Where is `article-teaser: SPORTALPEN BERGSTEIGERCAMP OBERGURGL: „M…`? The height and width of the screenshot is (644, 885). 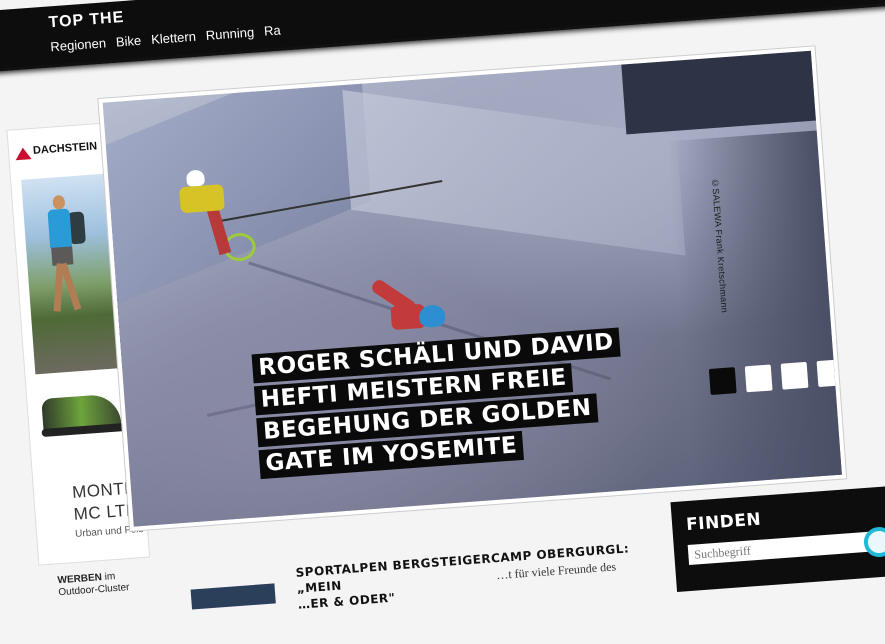
article-teaser: SPORTALPEN BERGSTEIGERCAMP OBERGURGL: „M… is located at coordinates (476, 575).